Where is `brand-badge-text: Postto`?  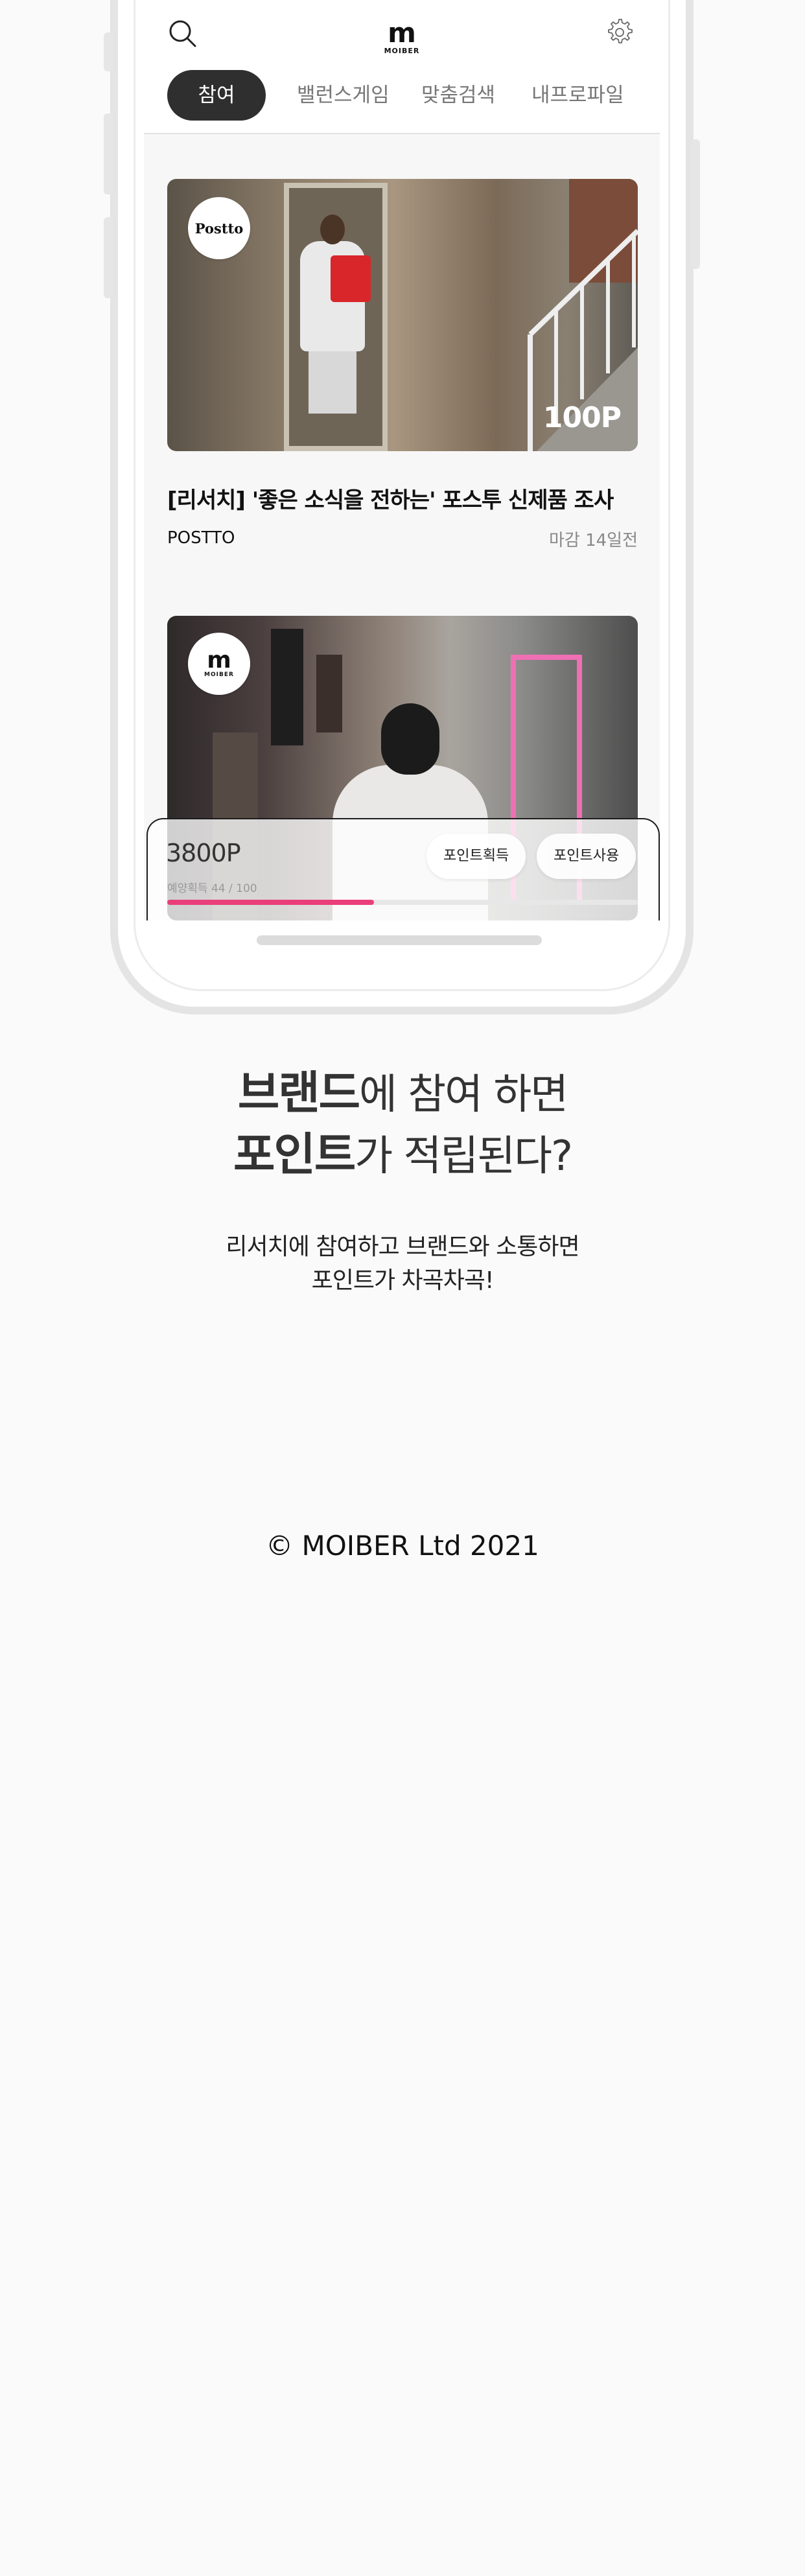 brand-badge-text: Postto is located at coordinates (219, 228).